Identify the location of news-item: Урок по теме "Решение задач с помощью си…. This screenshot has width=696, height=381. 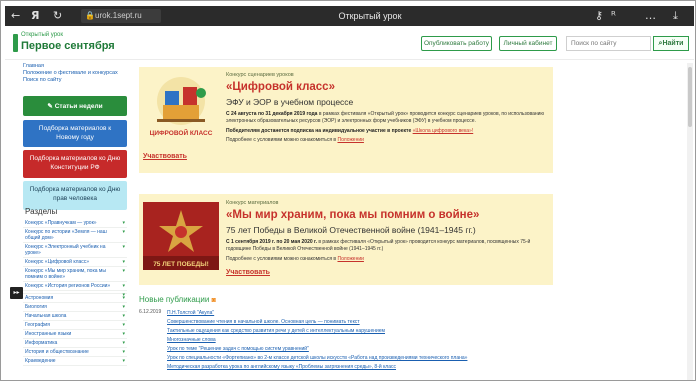
(367, 349).